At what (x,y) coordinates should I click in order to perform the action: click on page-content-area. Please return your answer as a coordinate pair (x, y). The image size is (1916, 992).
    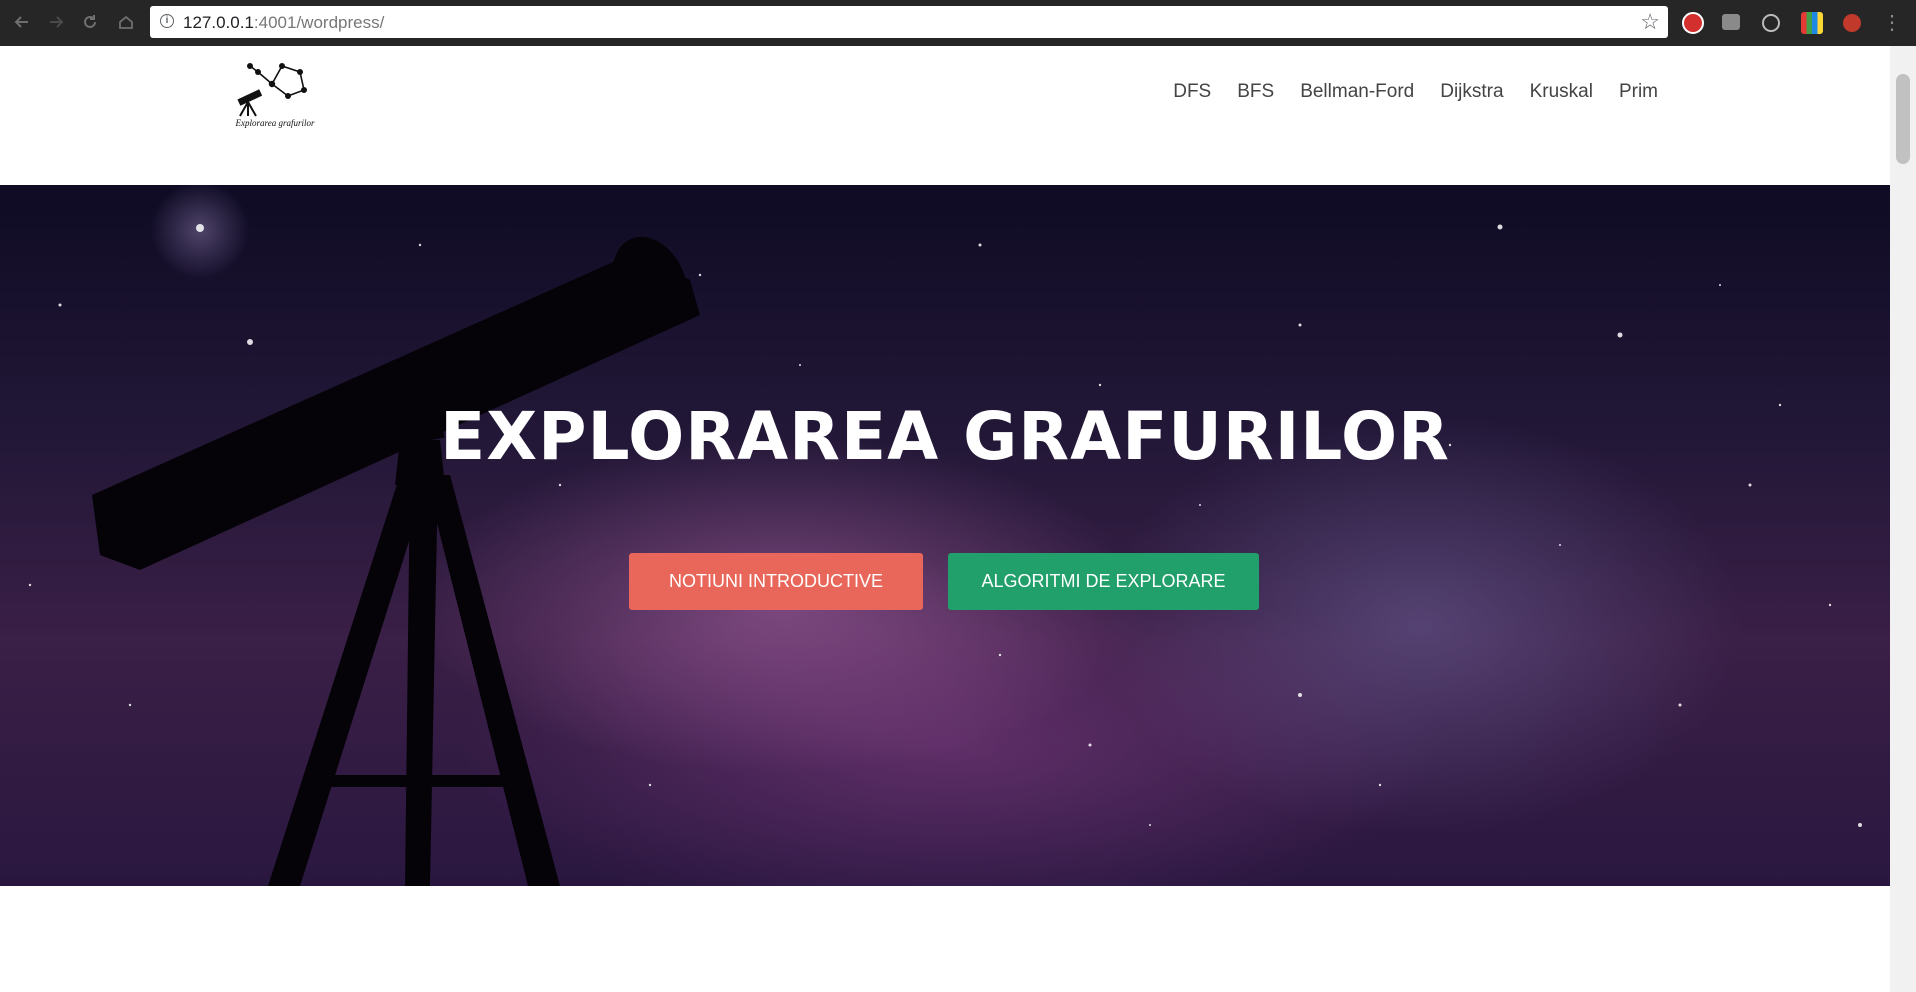
    Looking at the image, I should click on (945, 939).